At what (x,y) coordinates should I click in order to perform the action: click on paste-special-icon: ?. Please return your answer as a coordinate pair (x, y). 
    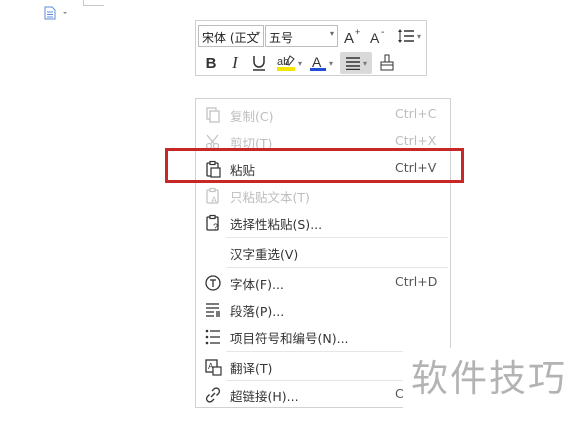
    Looking at the image, I should click on (212, 223).